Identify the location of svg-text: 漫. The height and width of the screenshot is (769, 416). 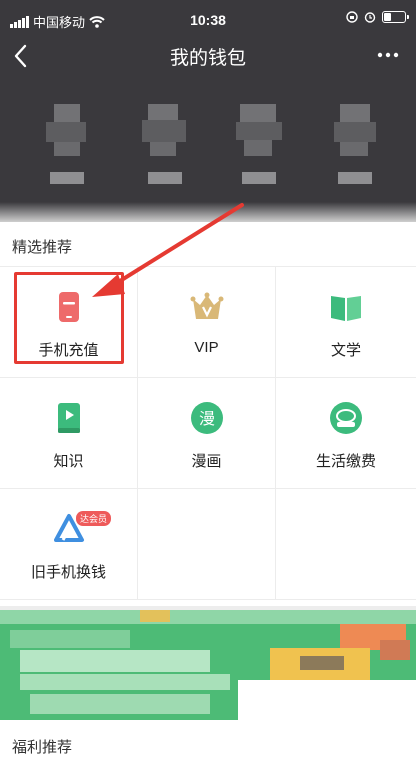
(206, 418).